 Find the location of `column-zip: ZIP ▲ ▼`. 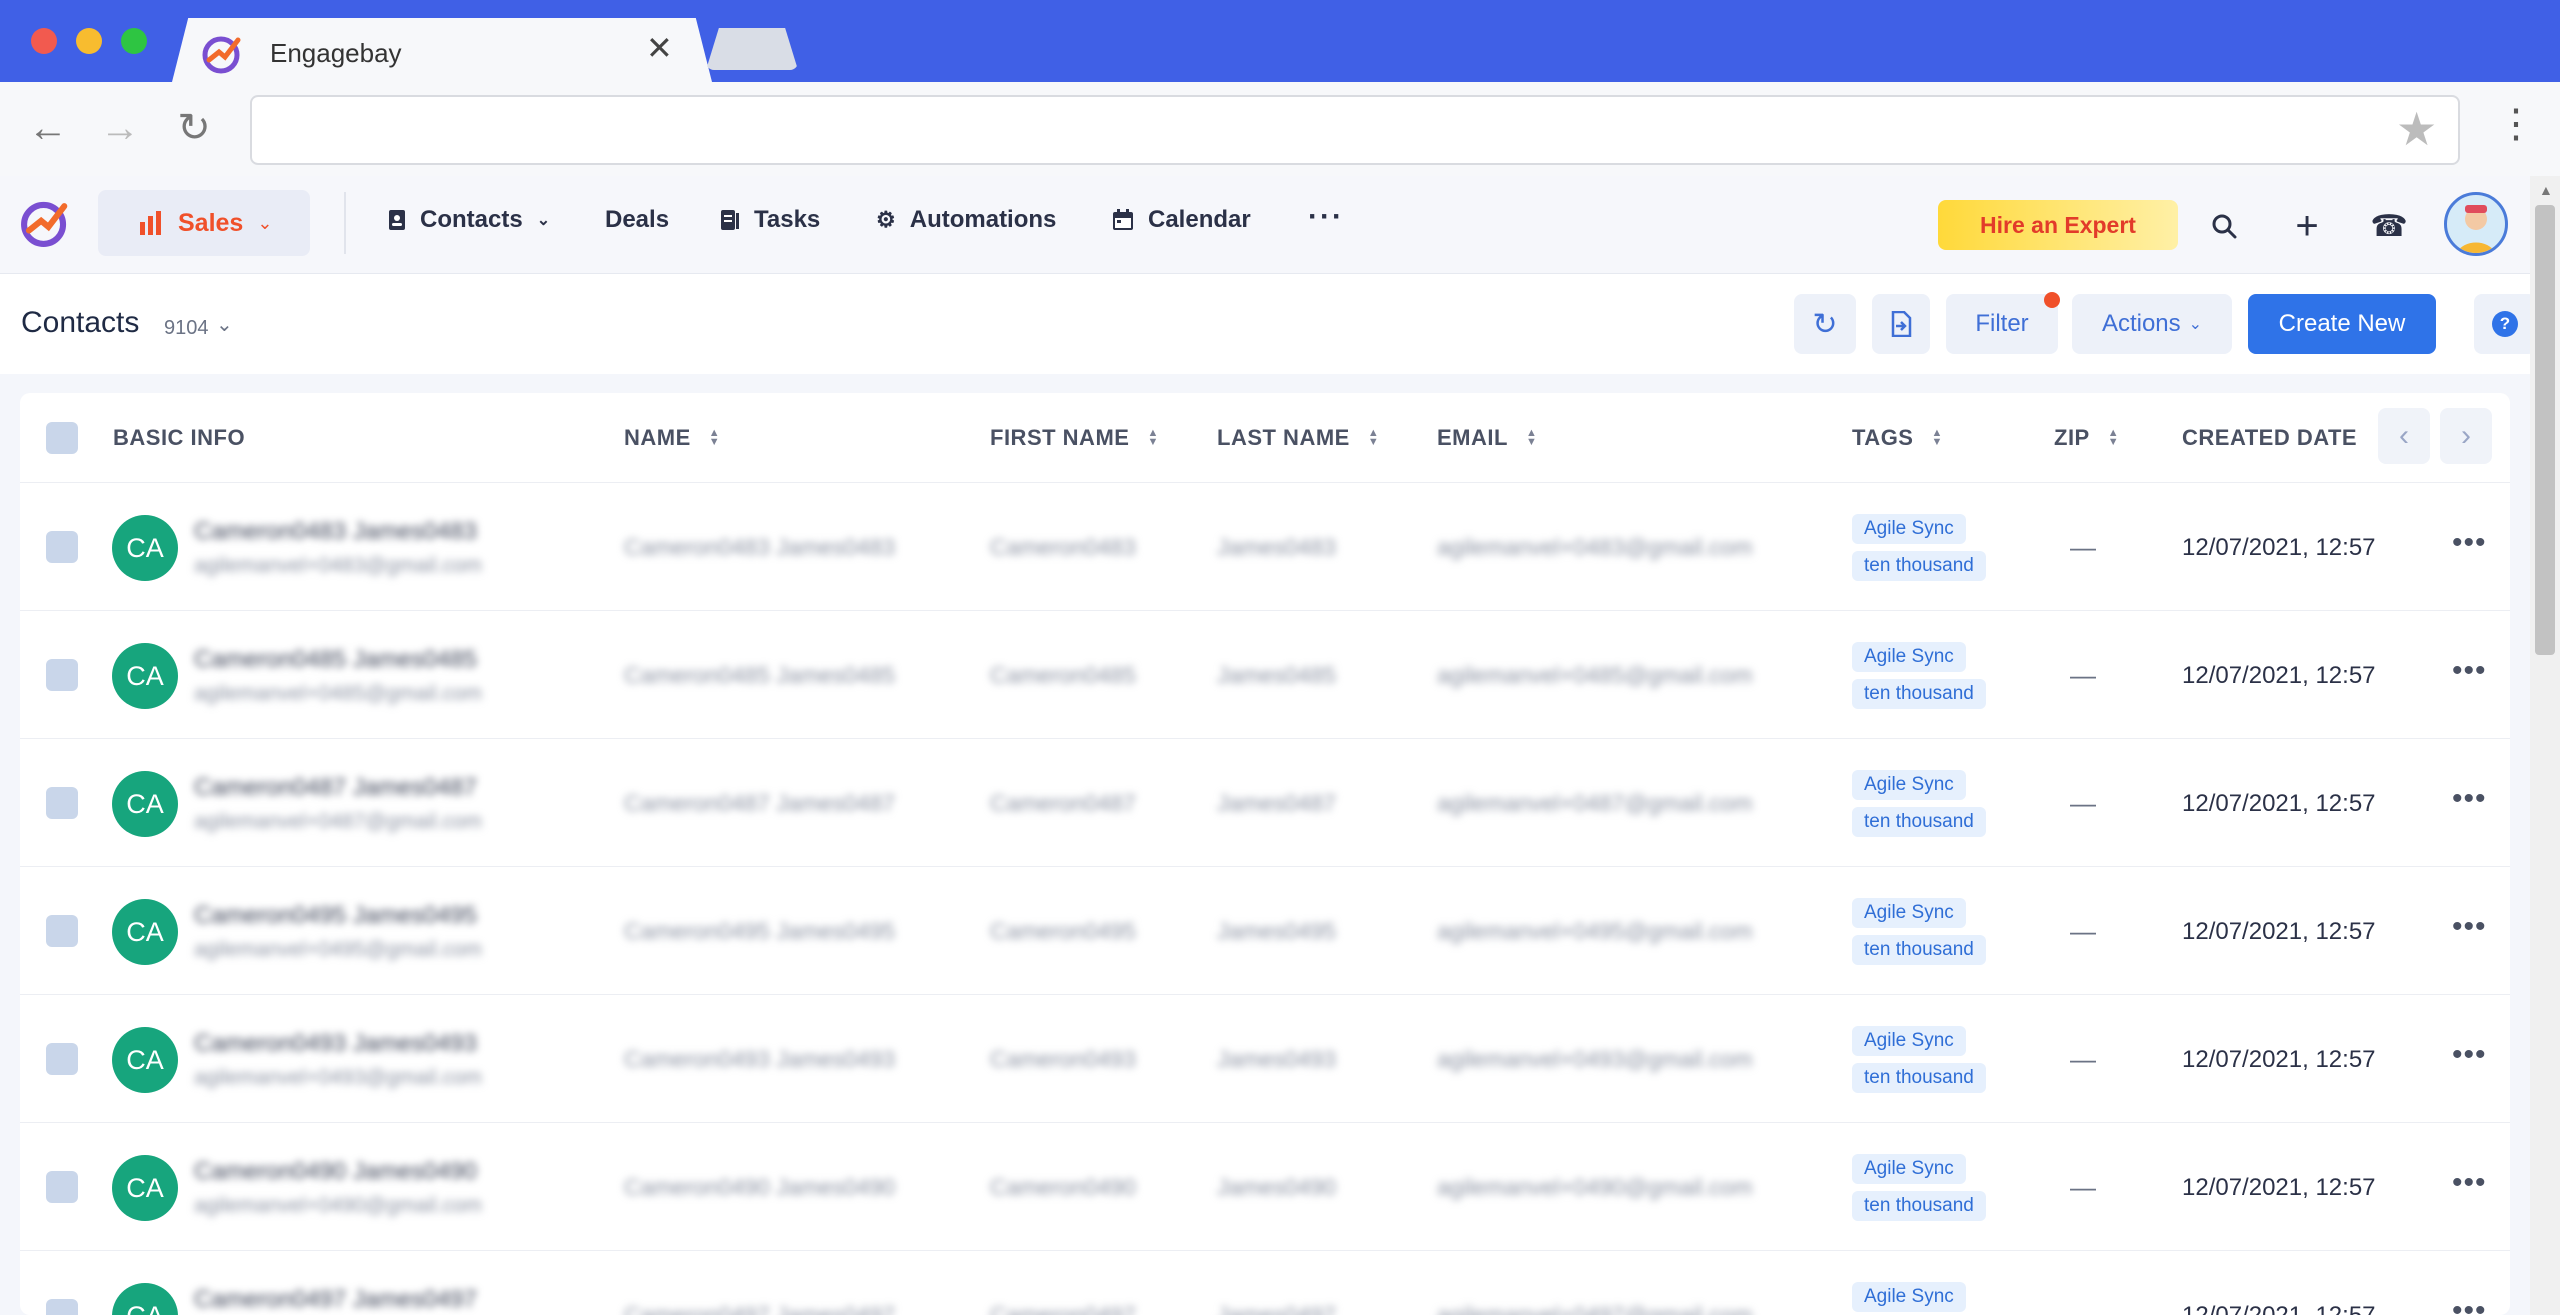

column-zip: ZIP ▲ ▼ is located at coordinates (2086, 438).